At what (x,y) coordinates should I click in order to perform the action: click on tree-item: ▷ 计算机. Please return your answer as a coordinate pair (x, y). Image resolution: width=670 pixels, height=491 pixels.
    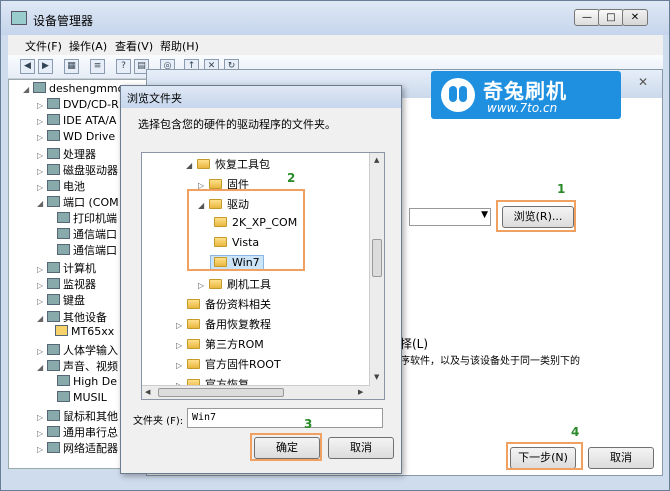
    Looking at the image, I should click on (66, 268).